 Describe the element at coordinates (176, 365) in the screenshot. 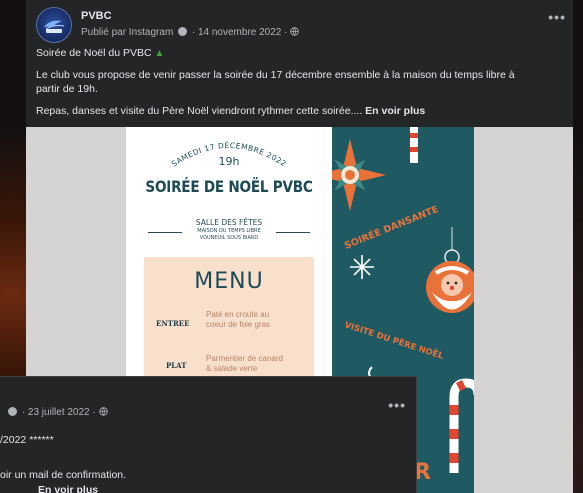

I see `plat-label: PLAT` at that location.